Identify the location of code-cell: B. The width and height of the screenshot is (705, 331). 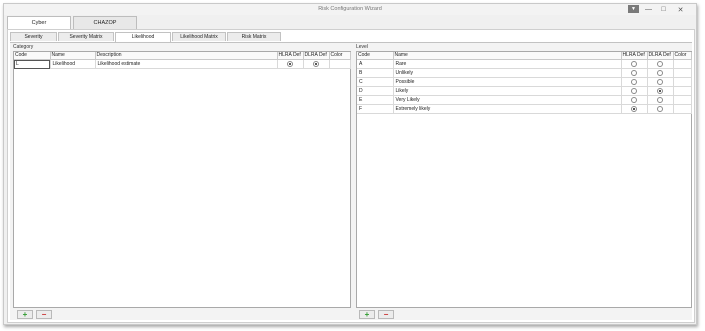
(375, 73).